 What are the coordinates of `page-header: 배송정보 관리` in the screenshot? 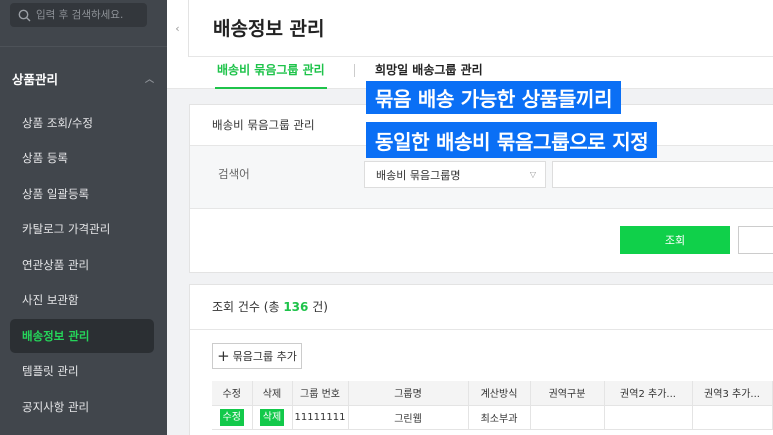 It's located at (481, 28).